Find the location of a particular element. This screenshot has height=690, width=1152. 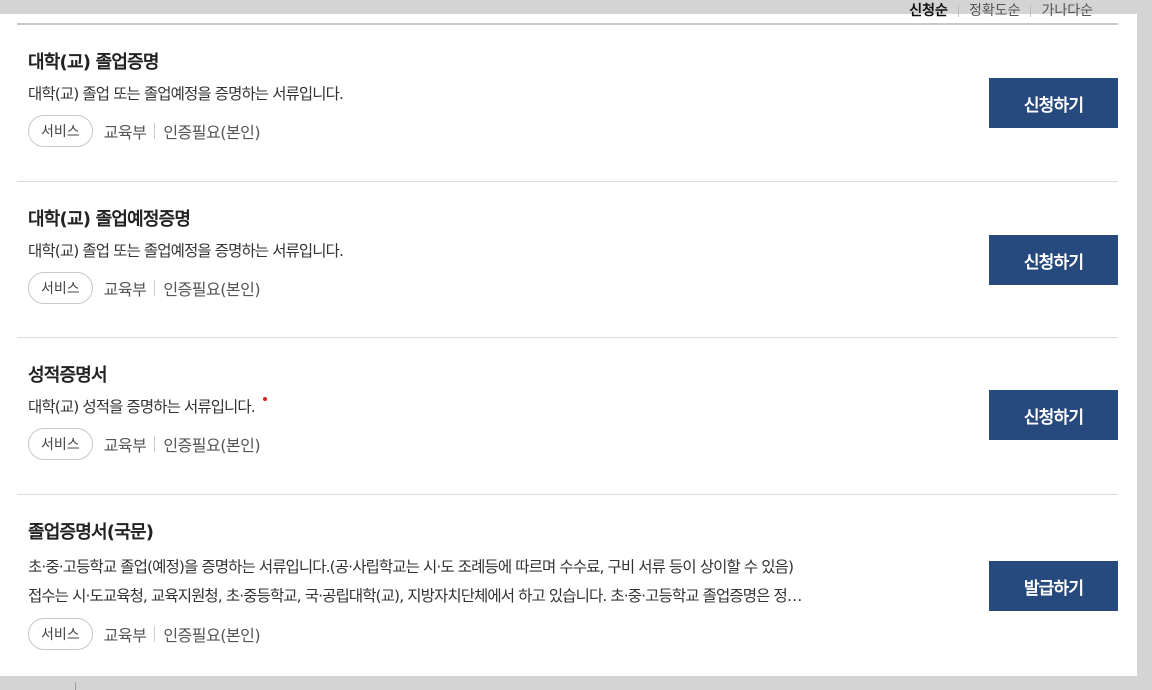

document-description: 대학(교) 성적을 증명하는 서류입니다. is located at coordinates (478, 407).